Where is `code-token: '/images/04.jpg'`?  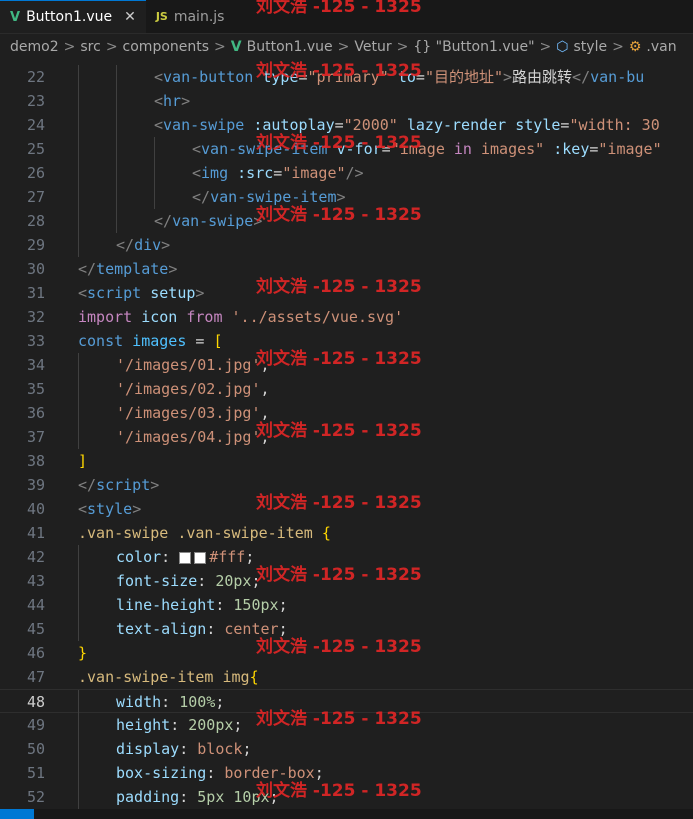 code-token: '/images/04.jpg' is located at coordinates (188, 437).